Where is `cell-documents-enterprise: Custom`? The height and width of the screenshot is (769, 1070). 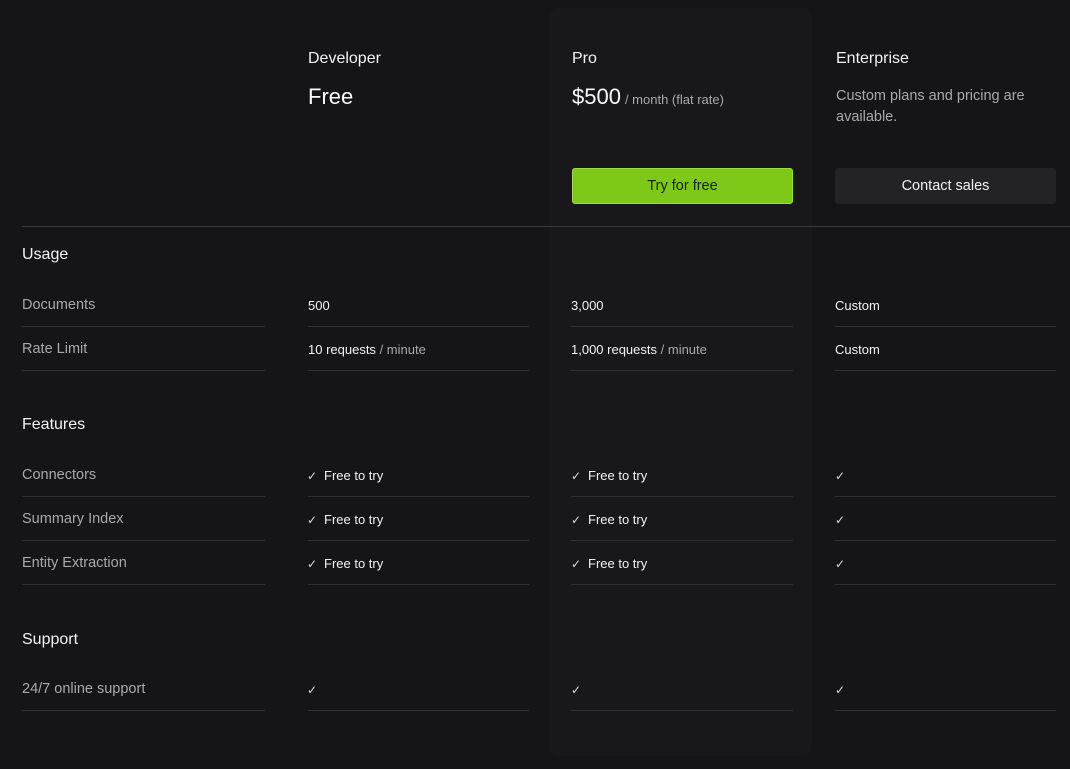 cell-documents-enterprise: Custom is located at coordinates (857, 305).